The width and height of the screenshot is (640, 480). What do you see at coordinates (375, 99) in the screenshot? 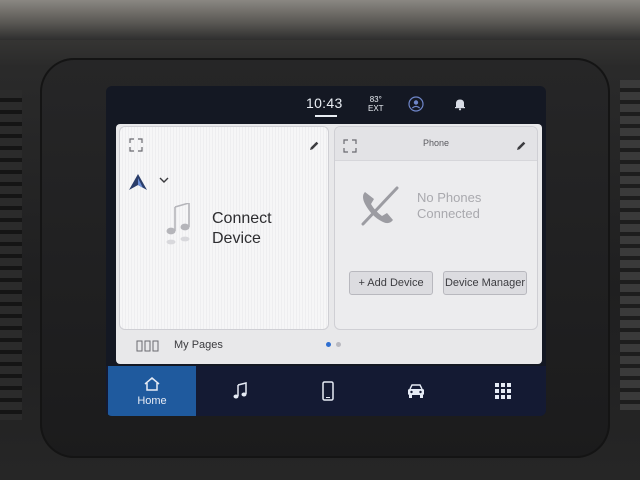
I see `temperature-value: 83°` at bounding box center [375, 99].